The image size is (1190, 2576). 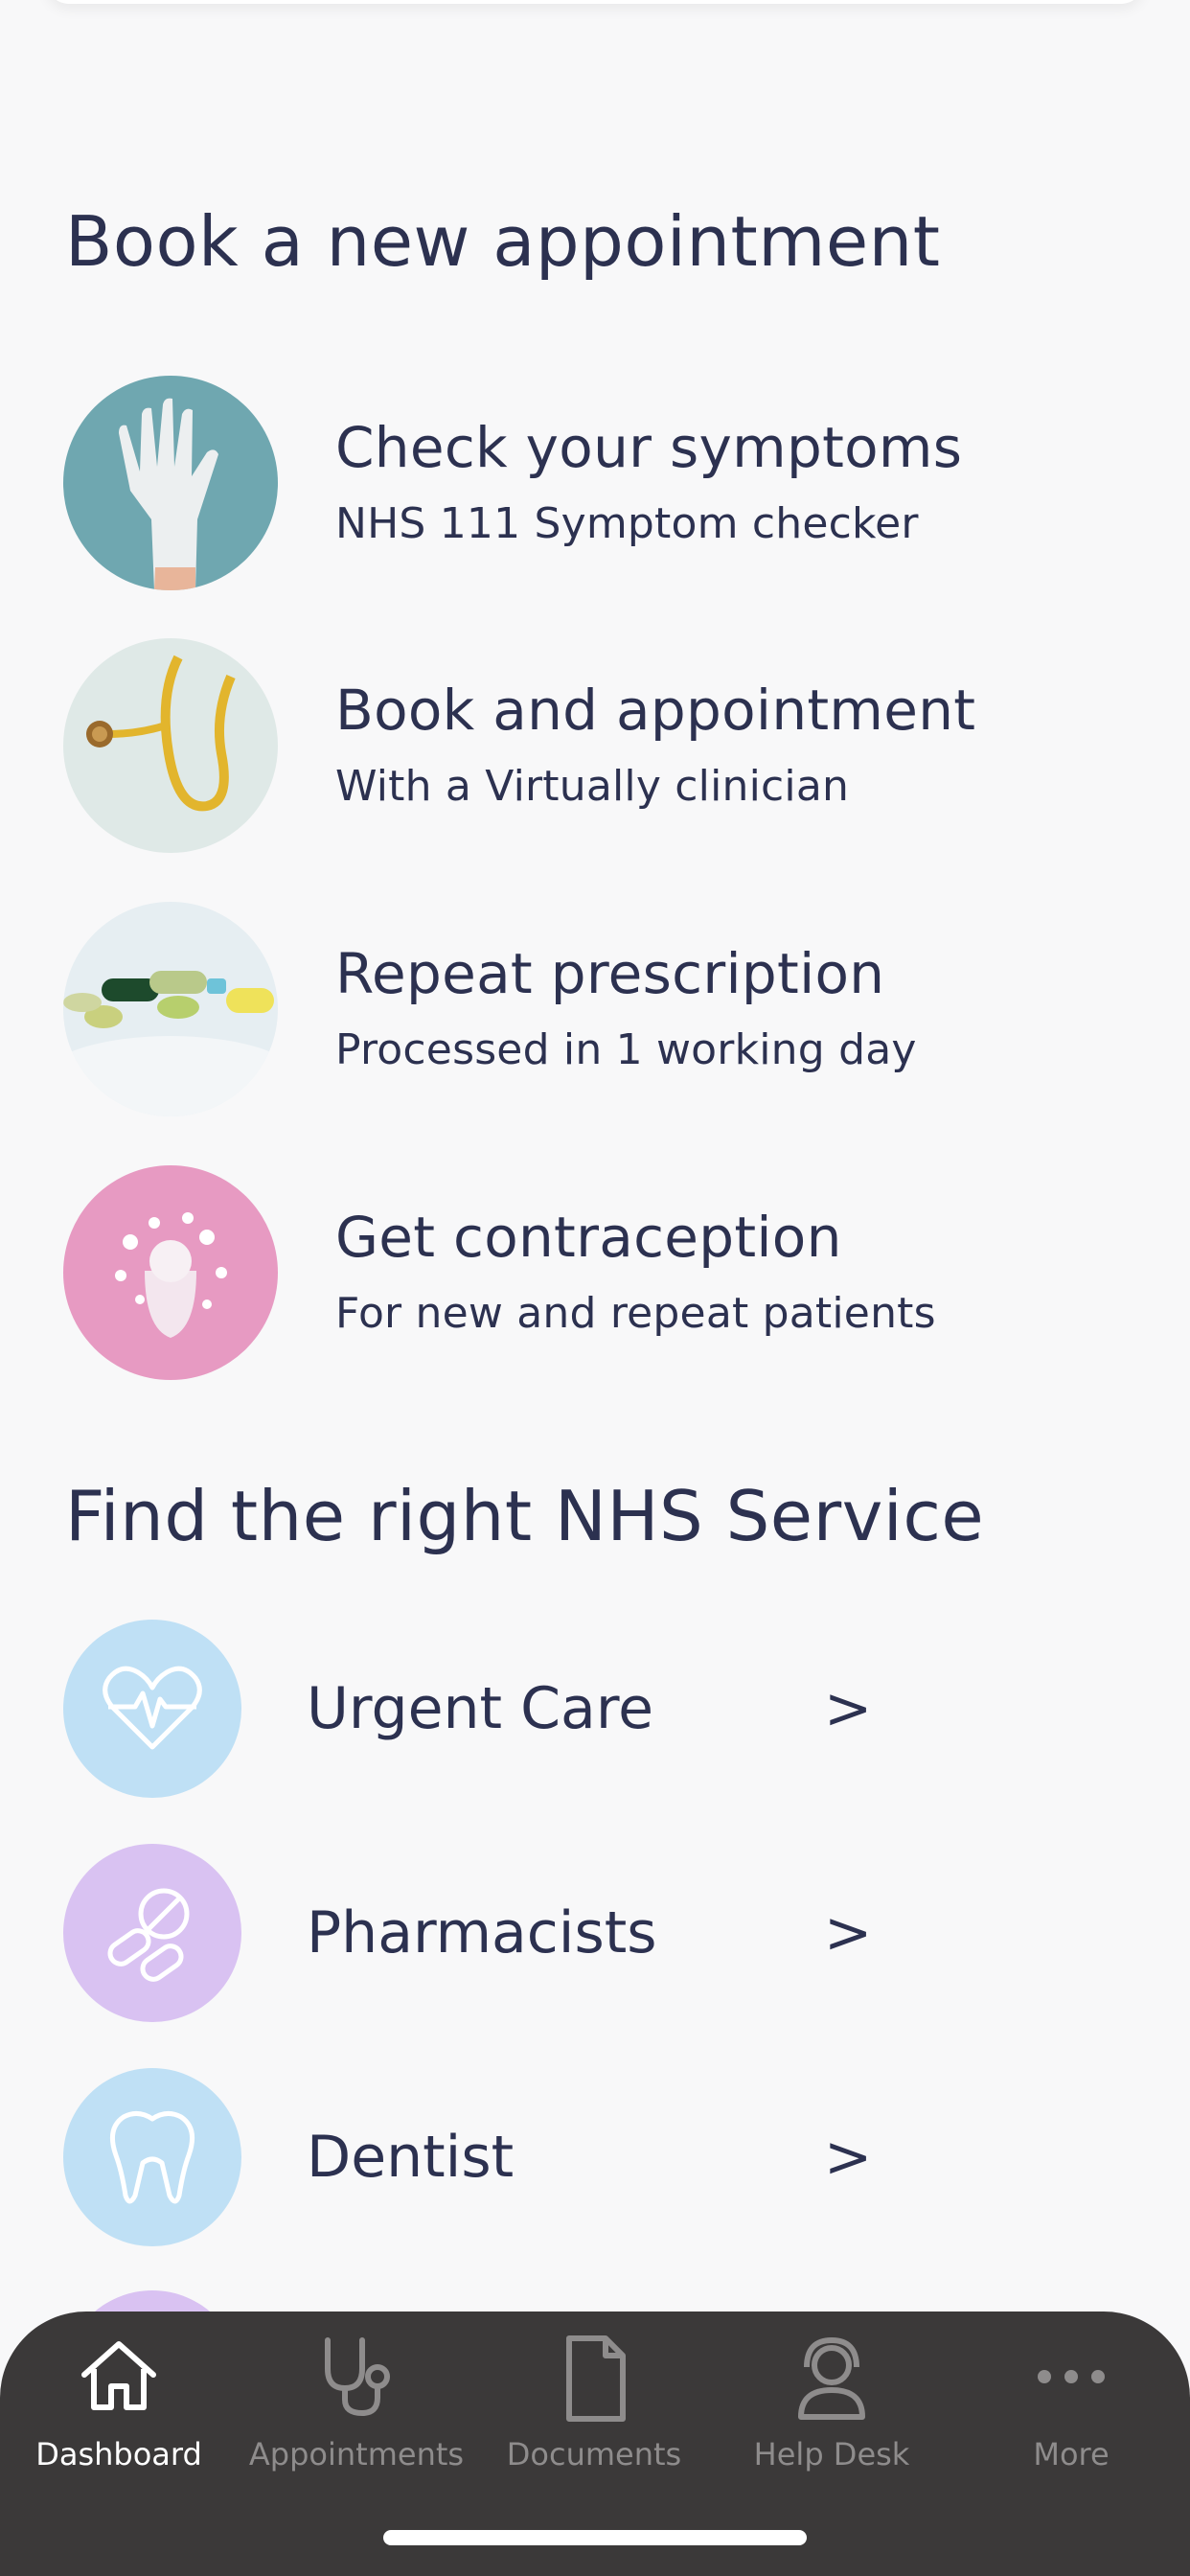 What do you see at coordinates (1071, 2398) in the screenshot?
I see `tab-more: More` at bounding box center [1071, 2398].